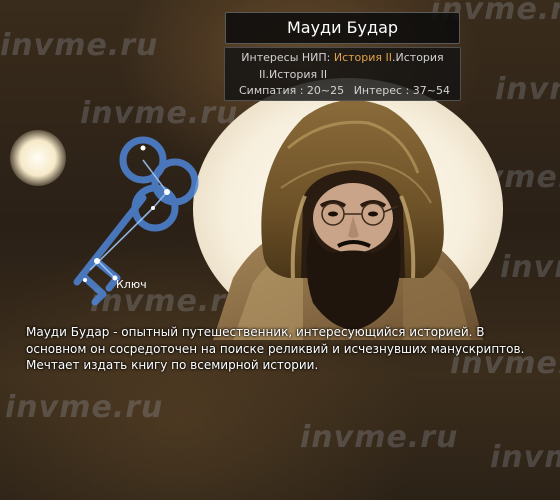 The width and height of the screenshot is (560, 500). Describe the element at coordinates (131, 284) in the screenshot. I see `key-label: Ключ` at that location.